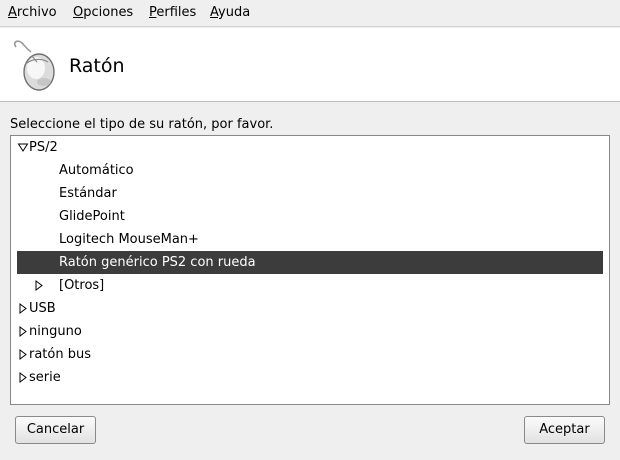 The height and width of the screenshot is (460, 620). Describe the element at coordinates (42, 308) in the screenshot. I see `tree-item-label: USB` at that location.